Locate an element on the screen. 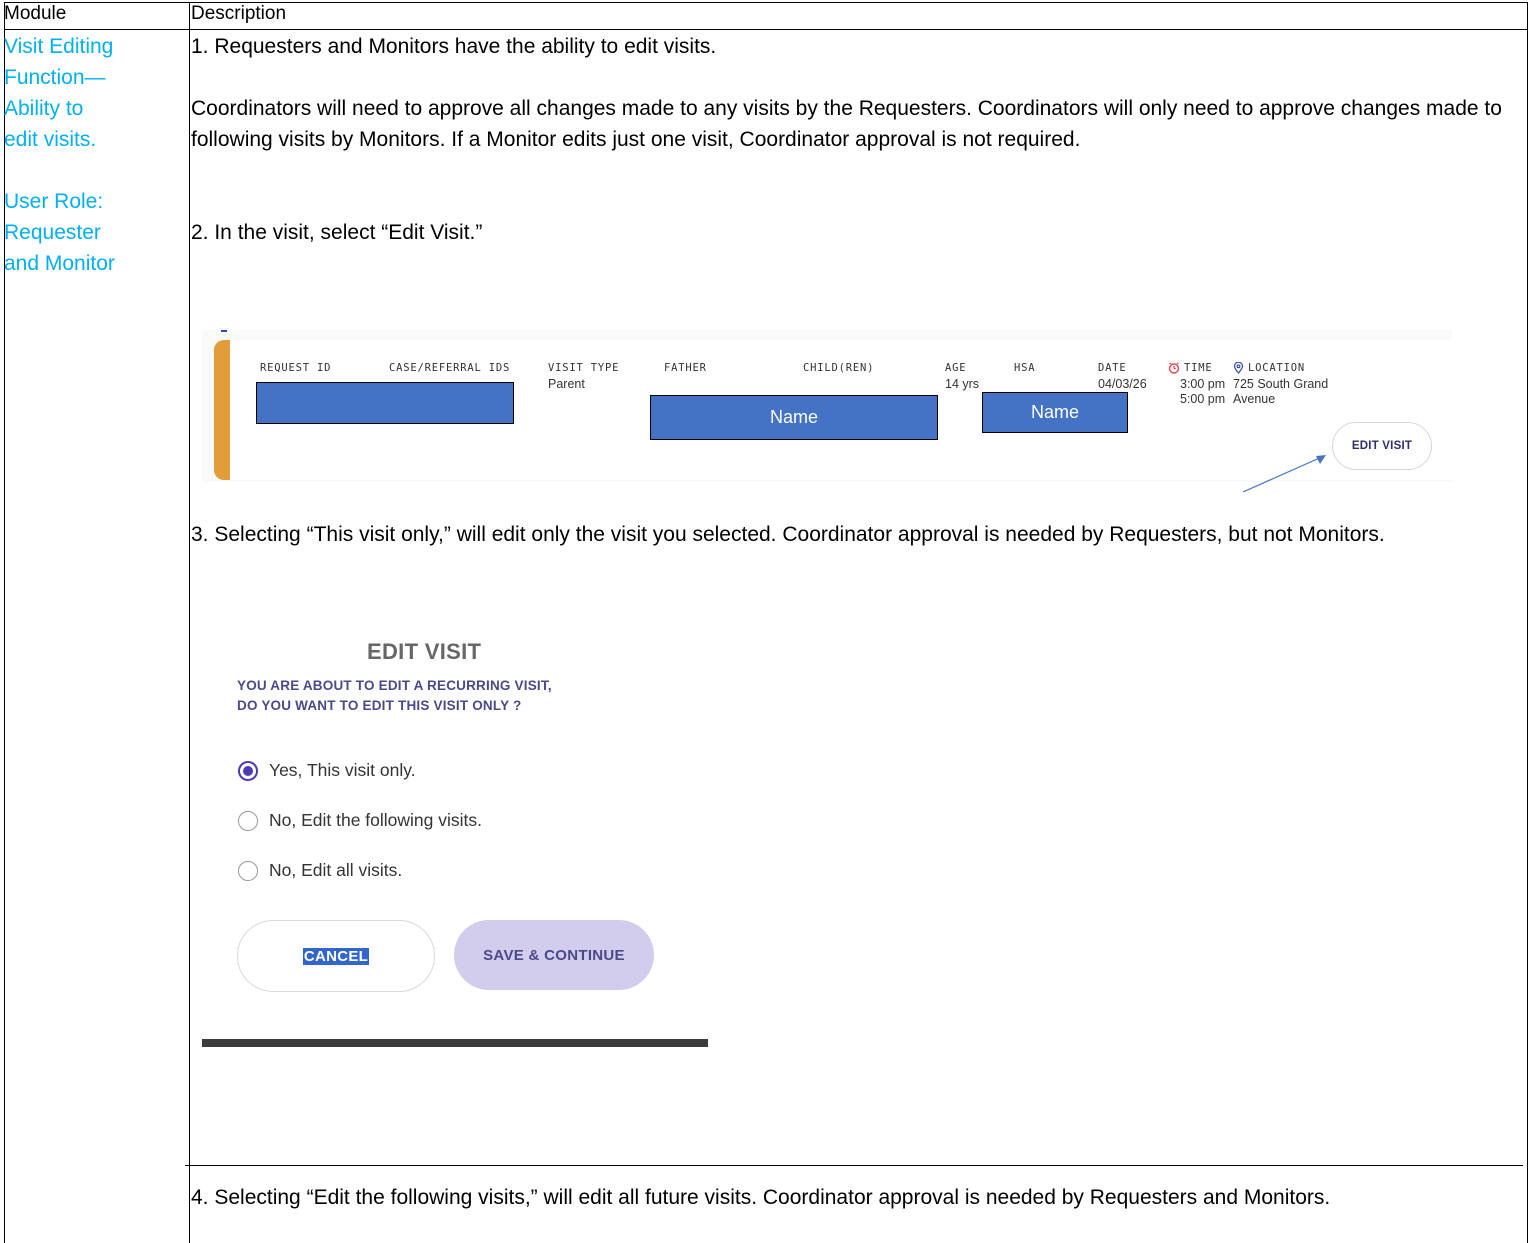 This screenshot has height=1243, width=1531. age-value: 14 yrs is located at coordinates (962, 384).